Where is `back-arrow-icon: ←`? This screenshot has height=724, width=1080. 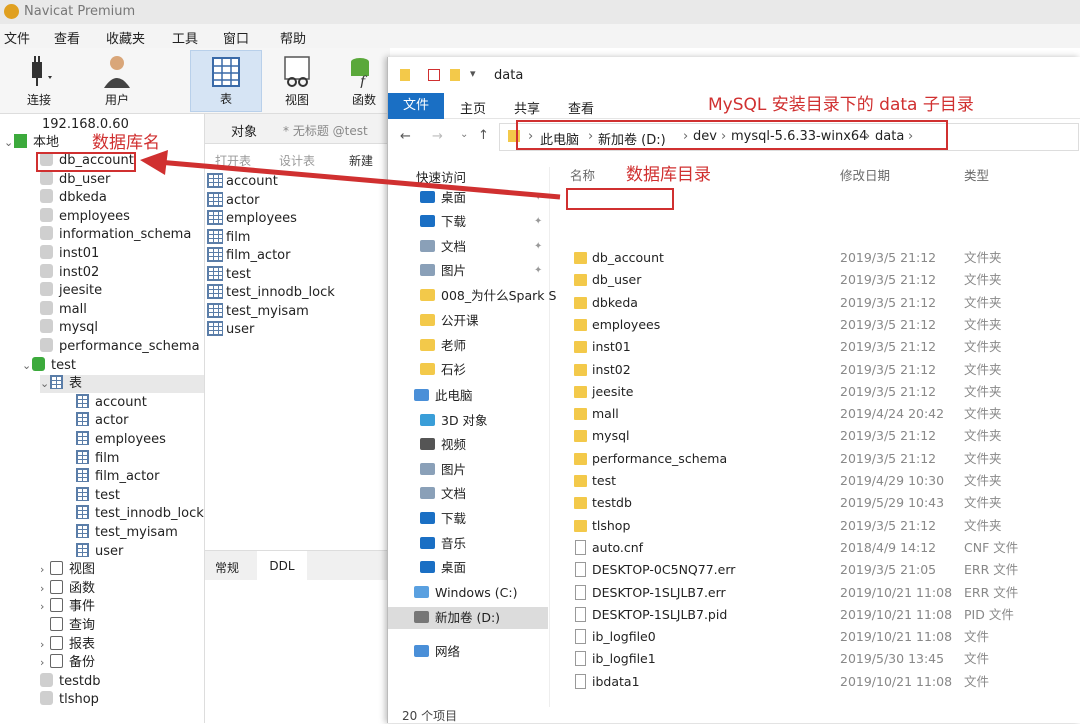 back-arrow-icon: ← is located at coordinates (405, 136).